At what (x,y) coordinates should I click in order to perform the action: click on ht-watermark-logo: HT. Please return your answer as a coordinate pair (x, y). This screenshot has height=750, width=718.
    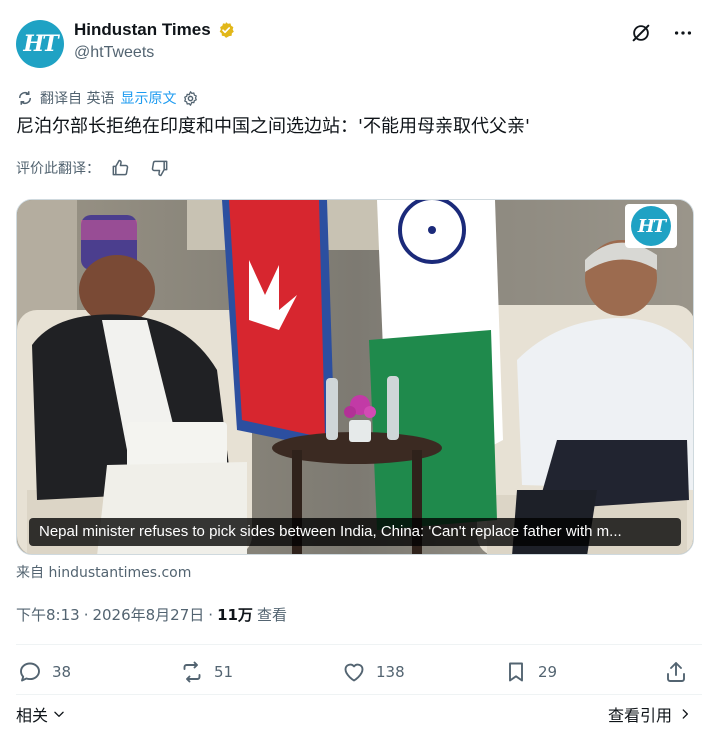
    Looking at the image, I should click on (651, 226).